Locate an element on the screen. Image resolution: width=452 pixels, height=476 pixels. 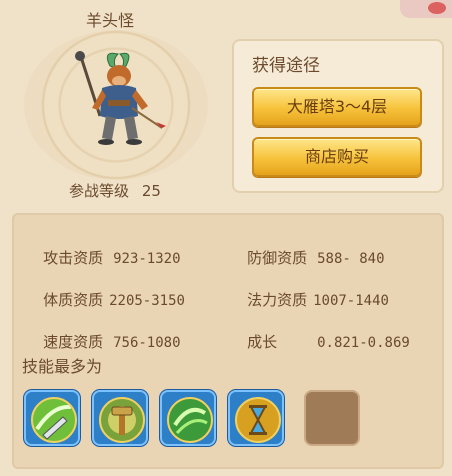
battle-level-label: 参战等级 is located at coordinates (99, 191).